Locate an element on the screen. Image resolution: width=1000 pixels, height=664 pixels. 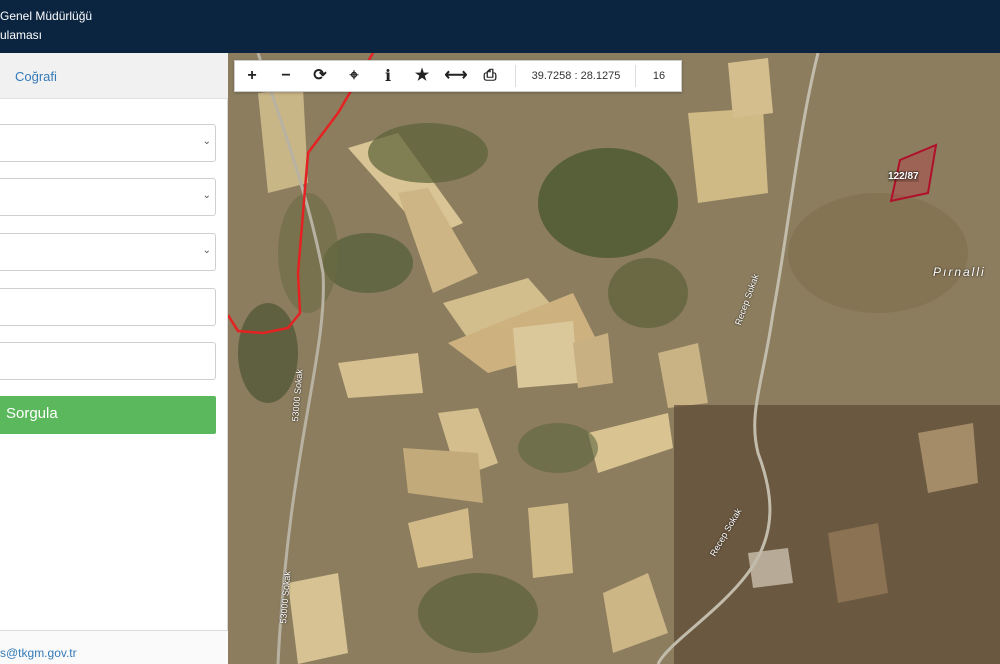
block-input is located at coordinates (108, 307).